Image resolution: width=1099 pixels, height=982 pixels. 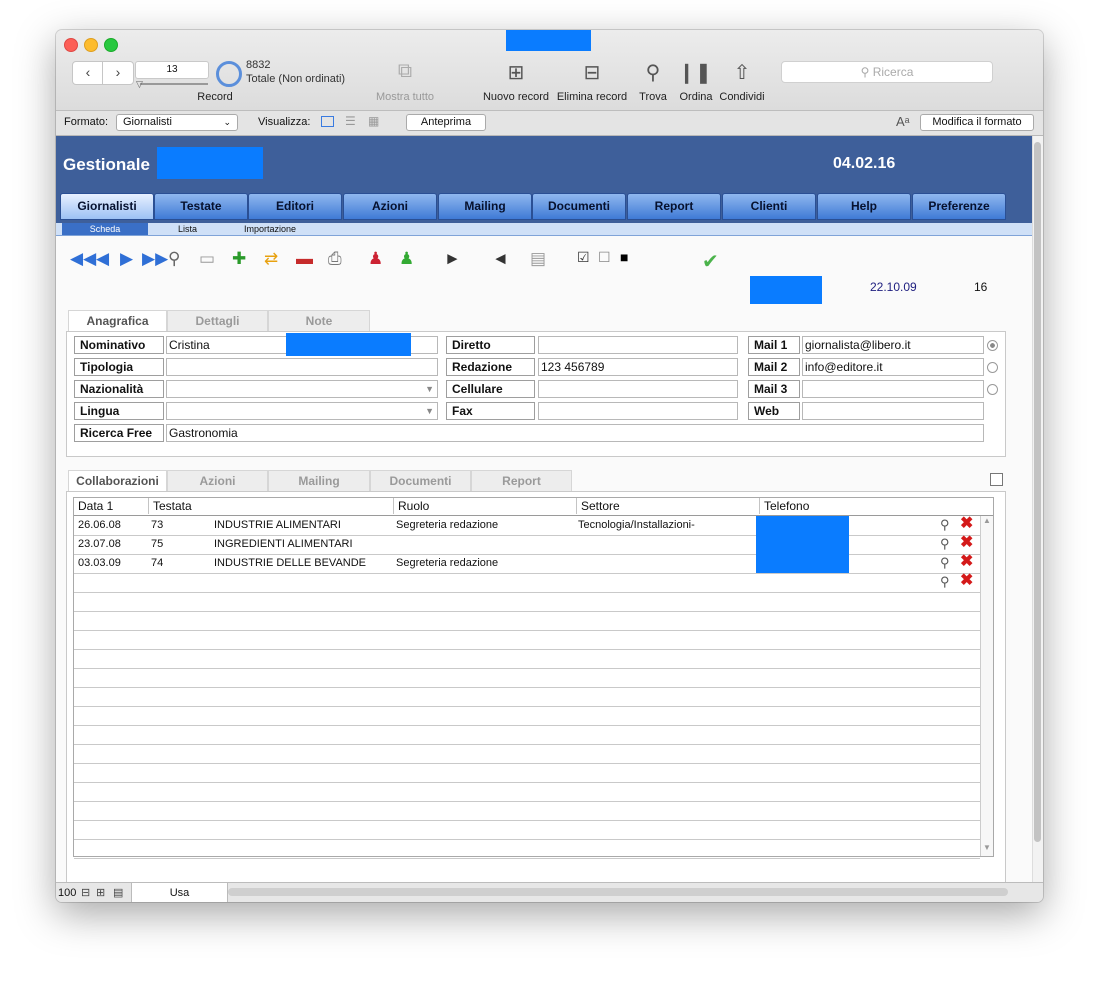 What do you see at coordinates (207, 259) in the screenshot?
I see `tray-icon: ▭` at bounding box center [207, 259].